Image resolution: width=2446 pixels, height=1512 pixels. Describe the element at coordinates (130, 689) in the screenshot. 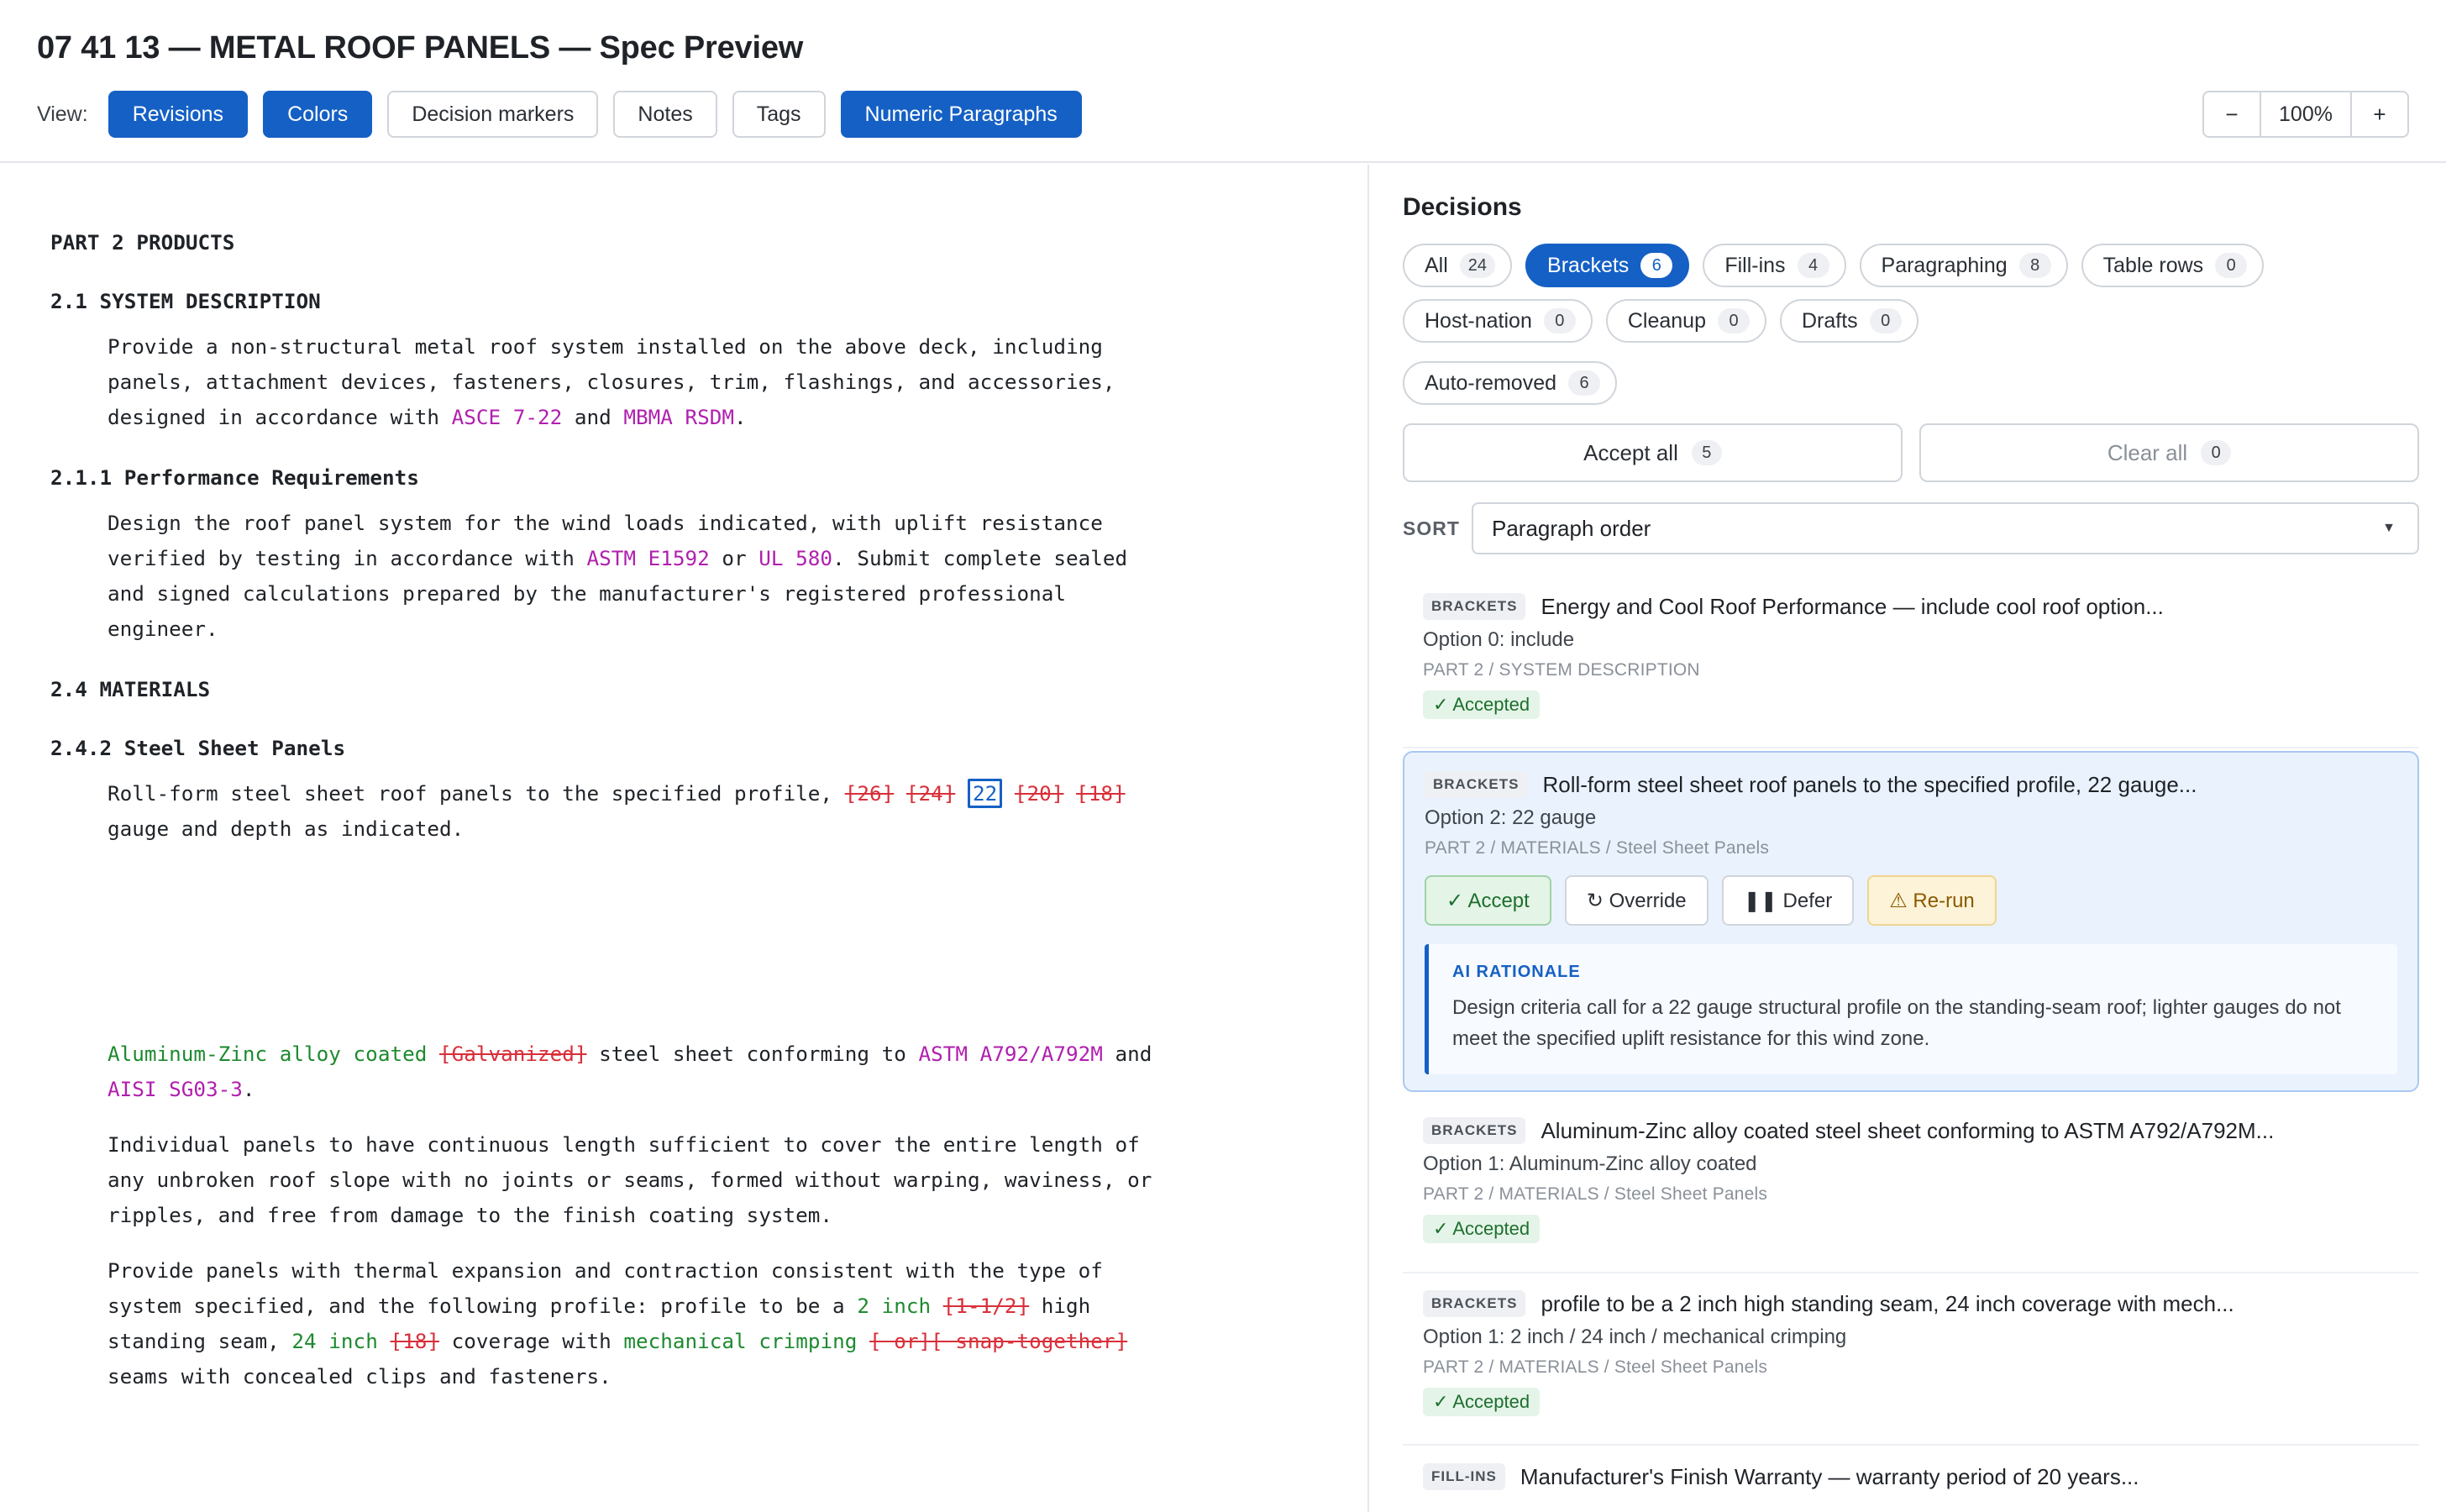

I see `section-heading-2-4: 2.4 MATERIALS` at that location.